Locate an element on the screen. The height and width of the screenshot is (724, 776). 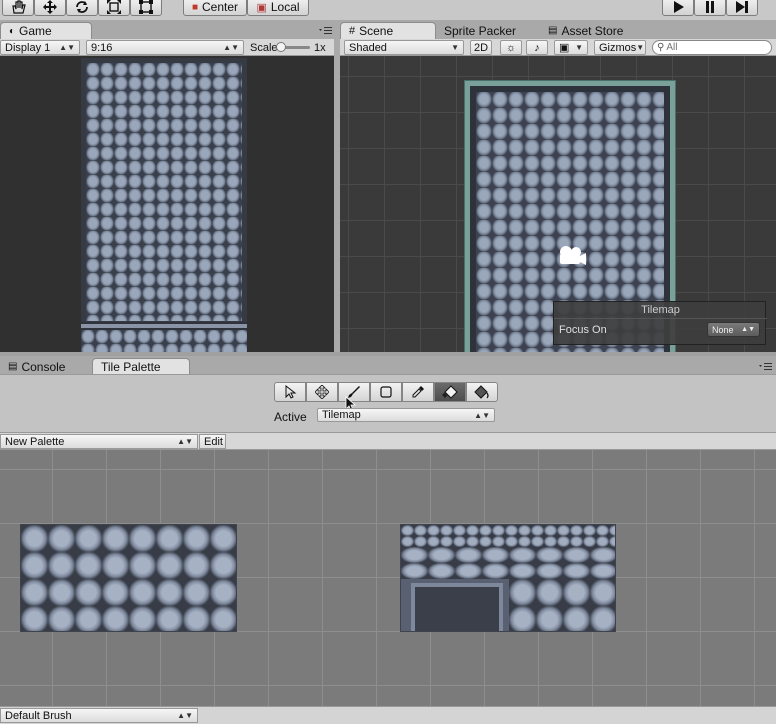
move-selection-button is located at coordinates (322, 392).